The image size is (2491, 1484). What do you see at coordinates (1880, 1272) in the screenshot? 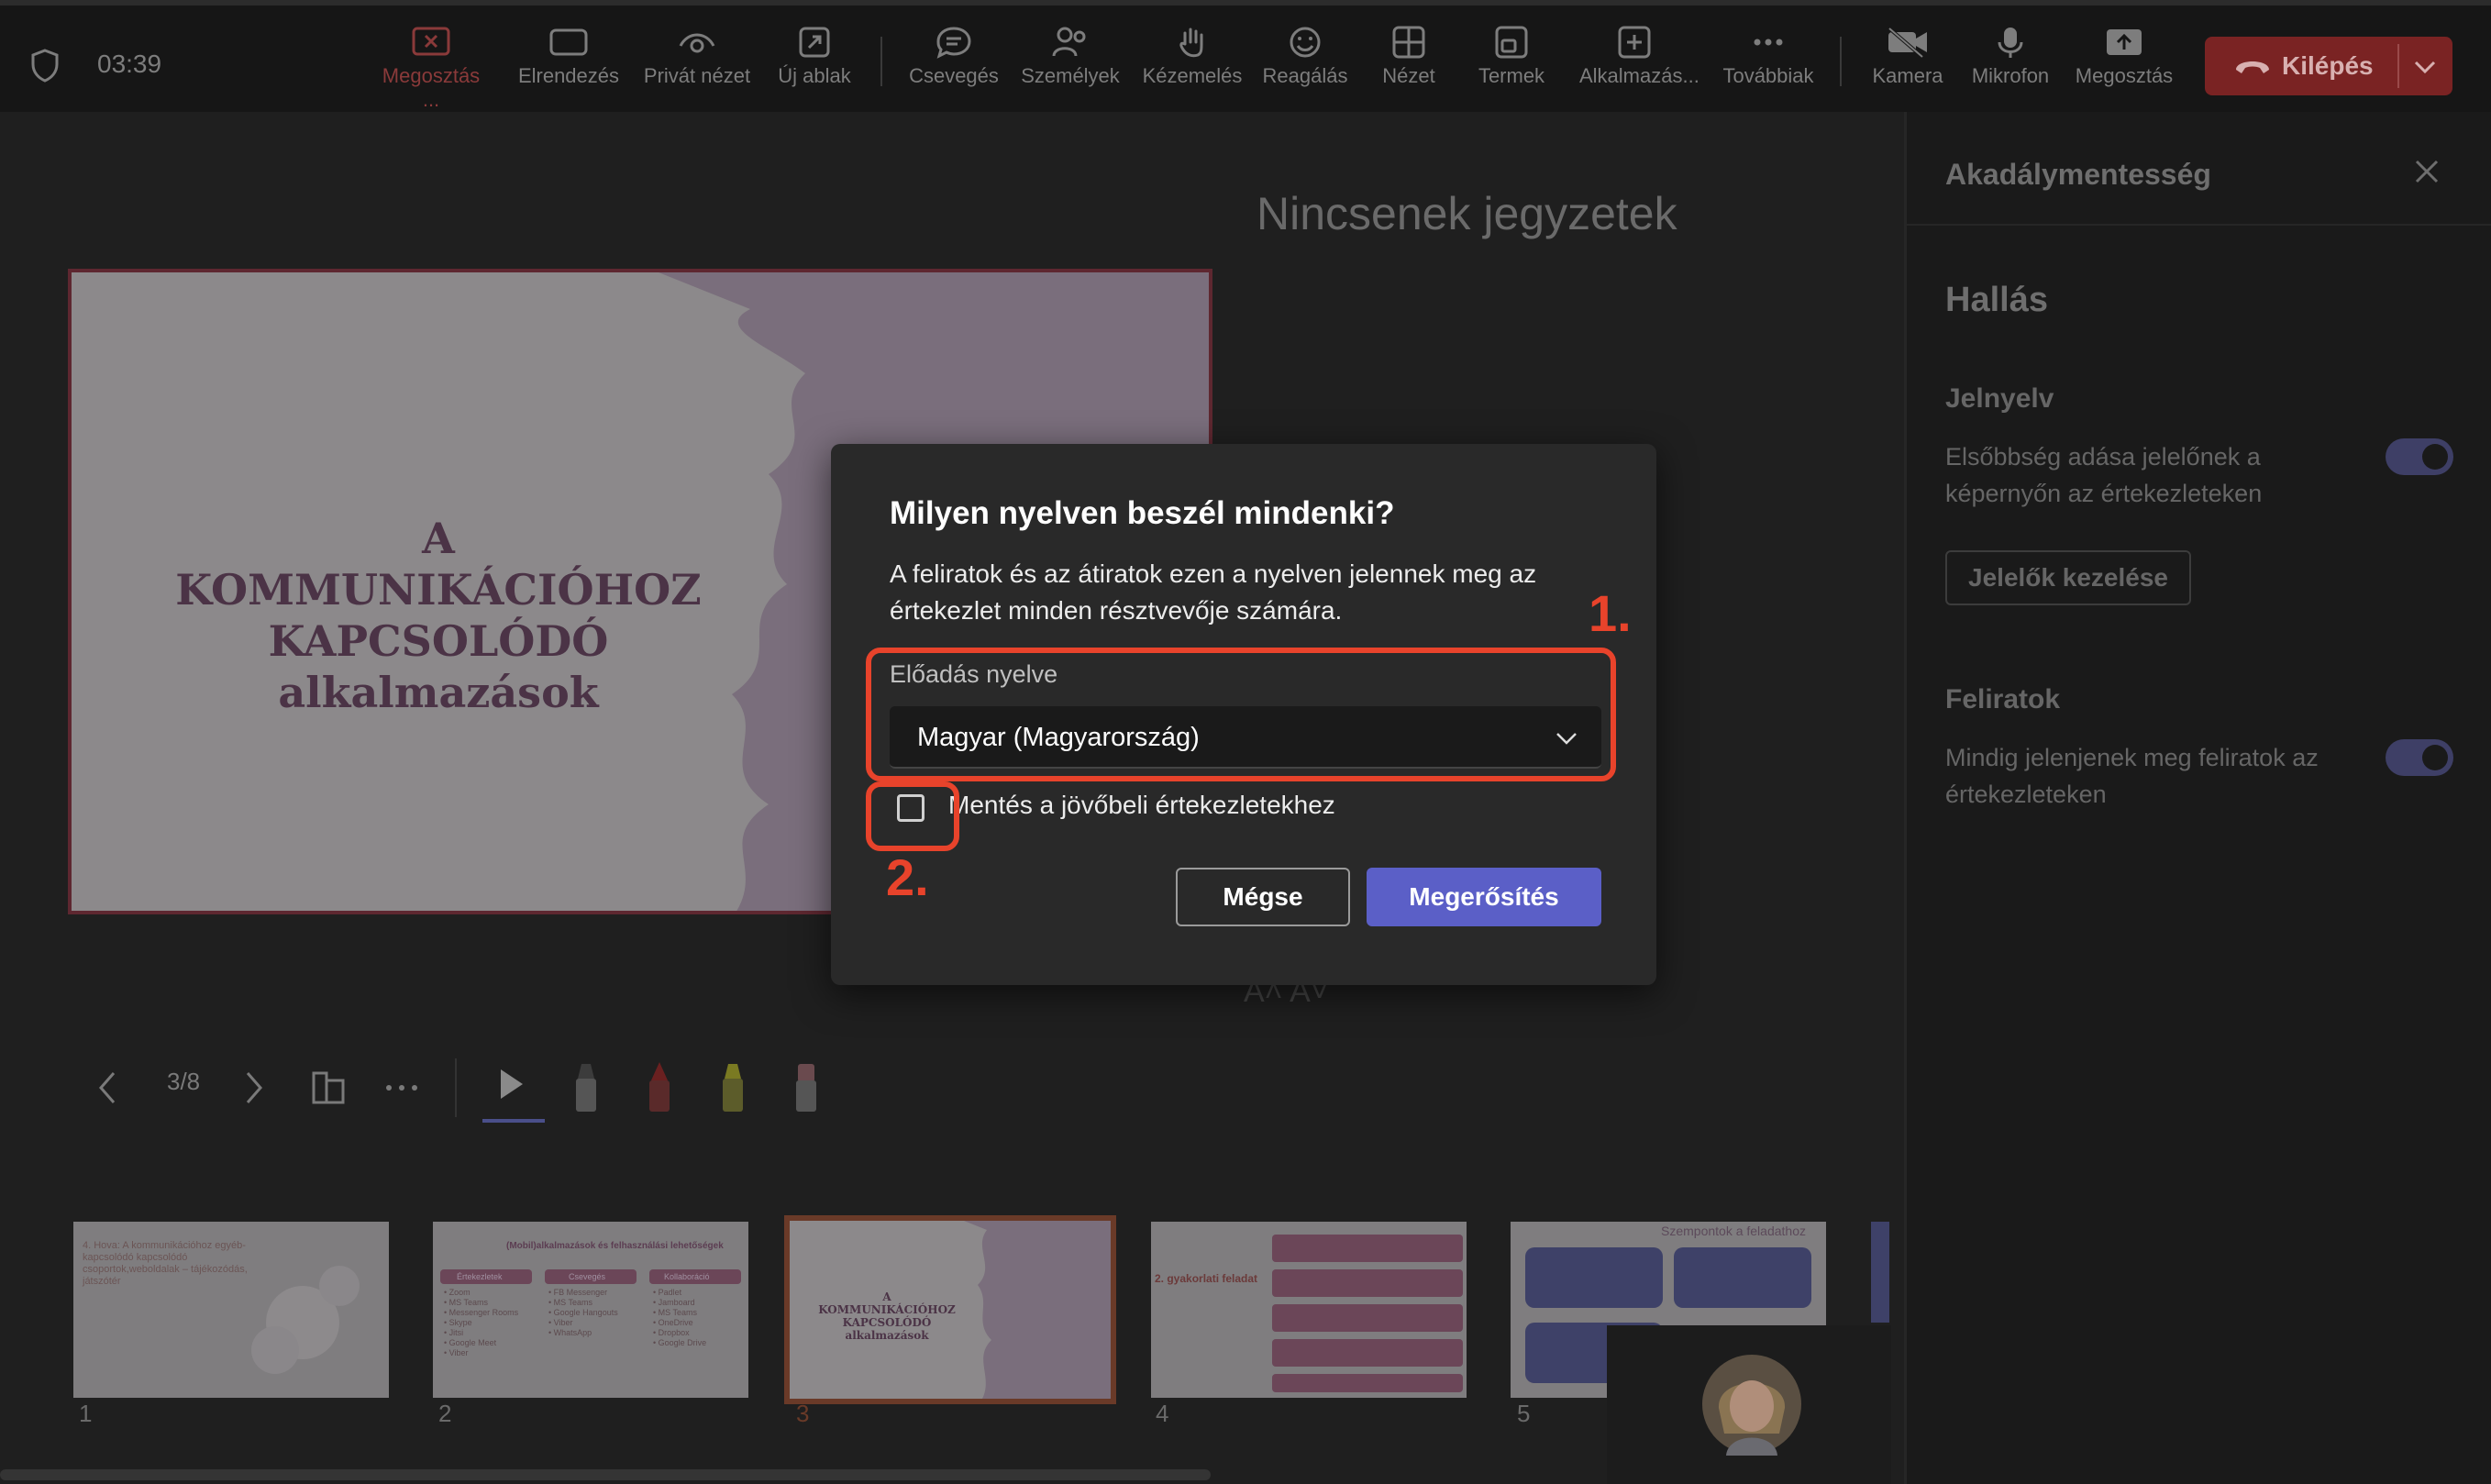
I see `slide-thumbnail-6-partial` at bounding box center [1880, 1272].